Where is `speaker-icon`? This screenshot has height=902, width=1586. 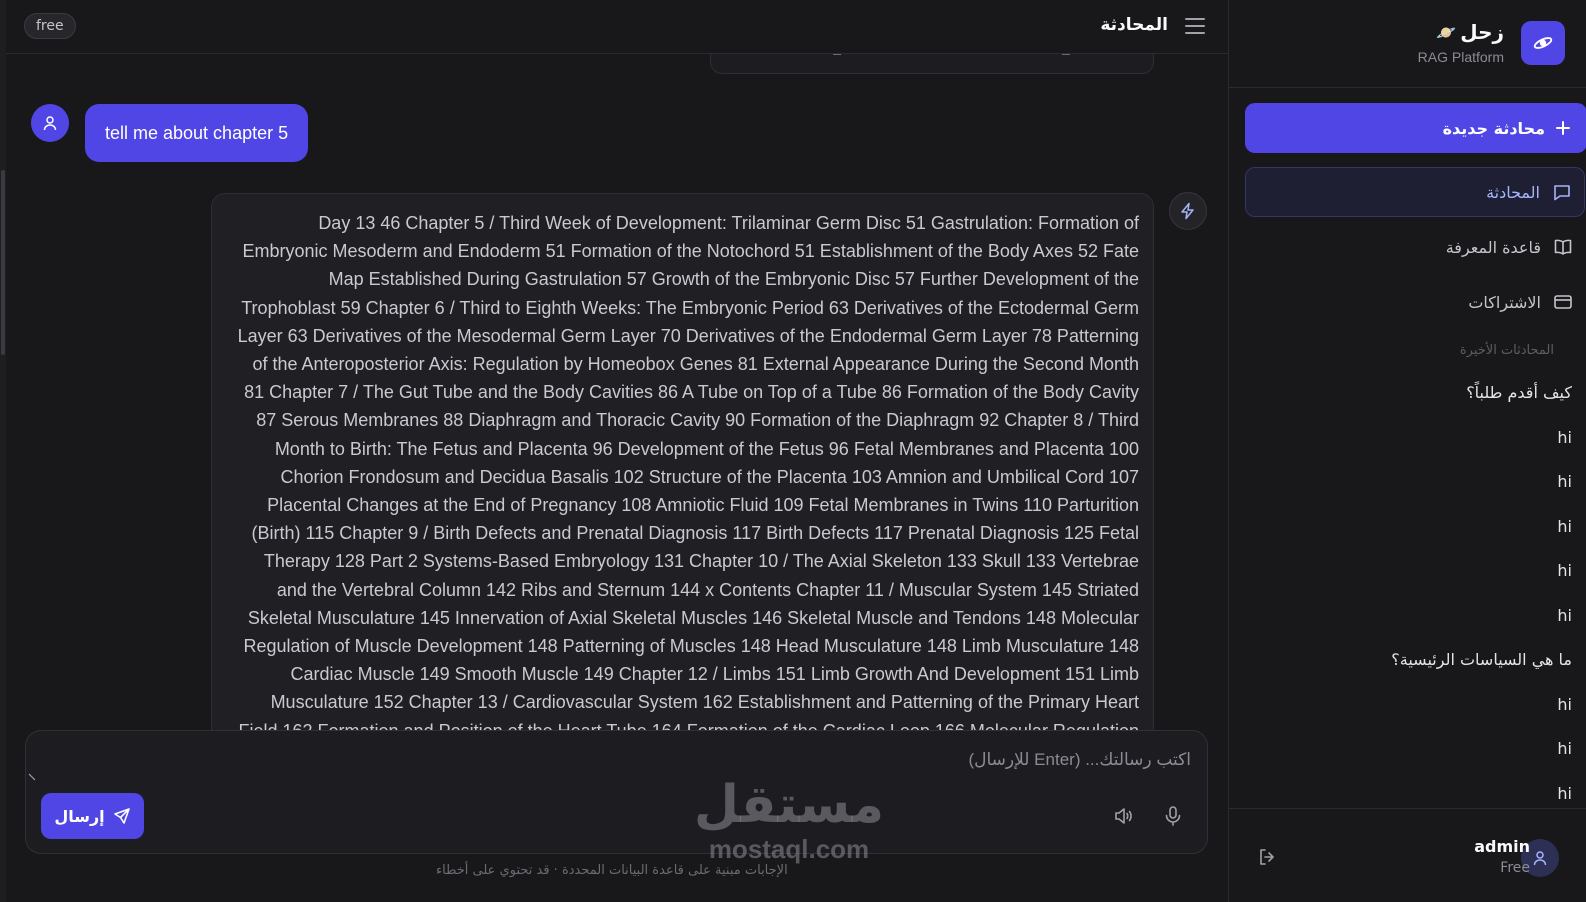 speaker-icon is located at coordinates (1123, 818).